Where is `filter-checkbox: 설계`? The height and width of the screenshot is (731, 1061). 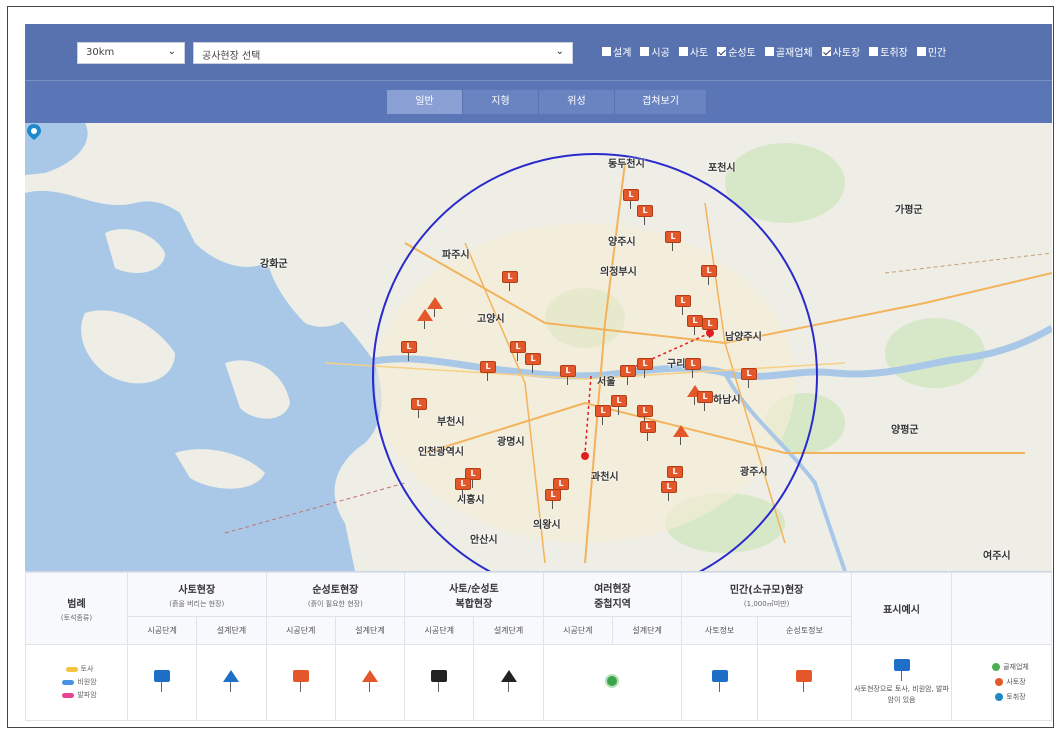
filter-checkbox: 설계 is located at coordinates (616, 51).